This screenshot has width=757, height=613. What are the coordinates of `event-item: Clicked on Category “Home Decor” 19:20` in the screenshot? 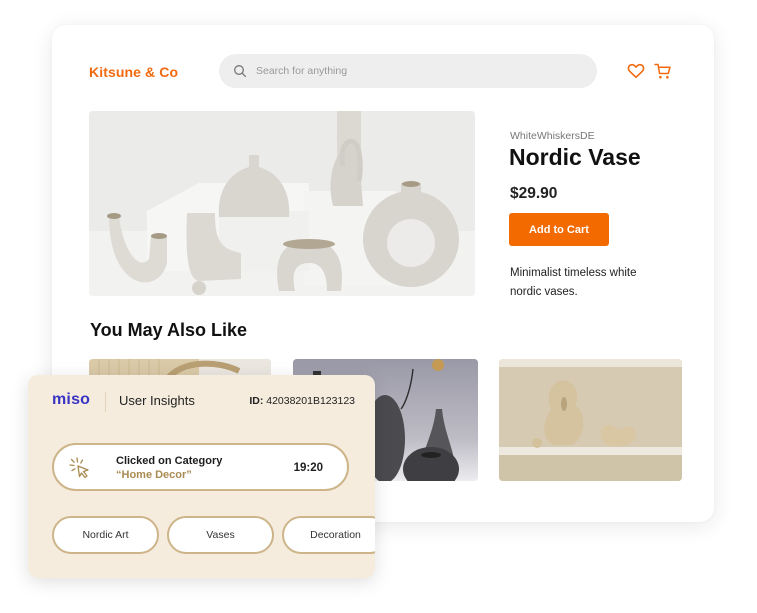 It's located at (200, 467).